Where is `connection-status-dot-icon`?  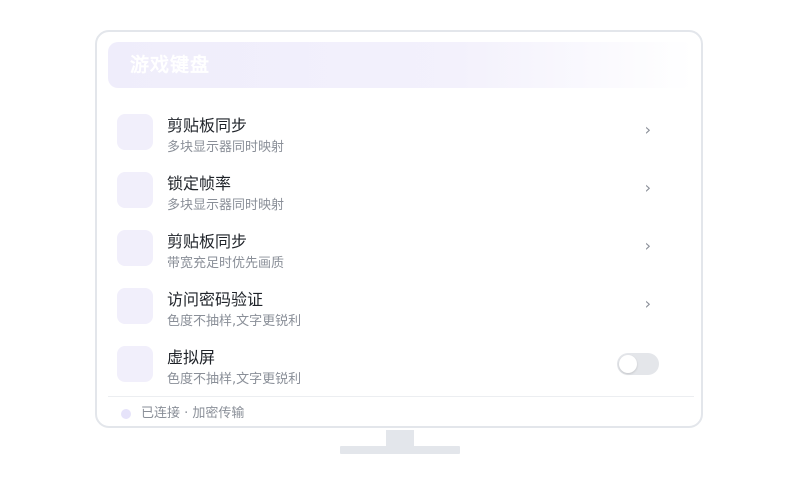
connection-status-dot-icon is located at coordinates (126, 414).